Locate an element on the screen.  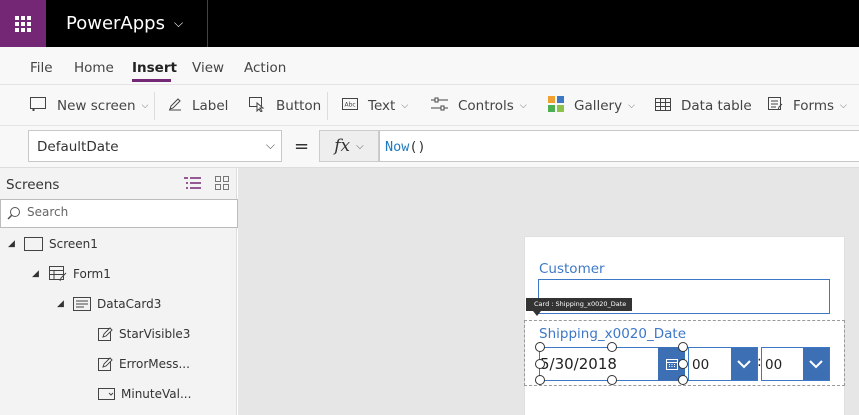
tab-action: Action is located at coordinates (265, 68).